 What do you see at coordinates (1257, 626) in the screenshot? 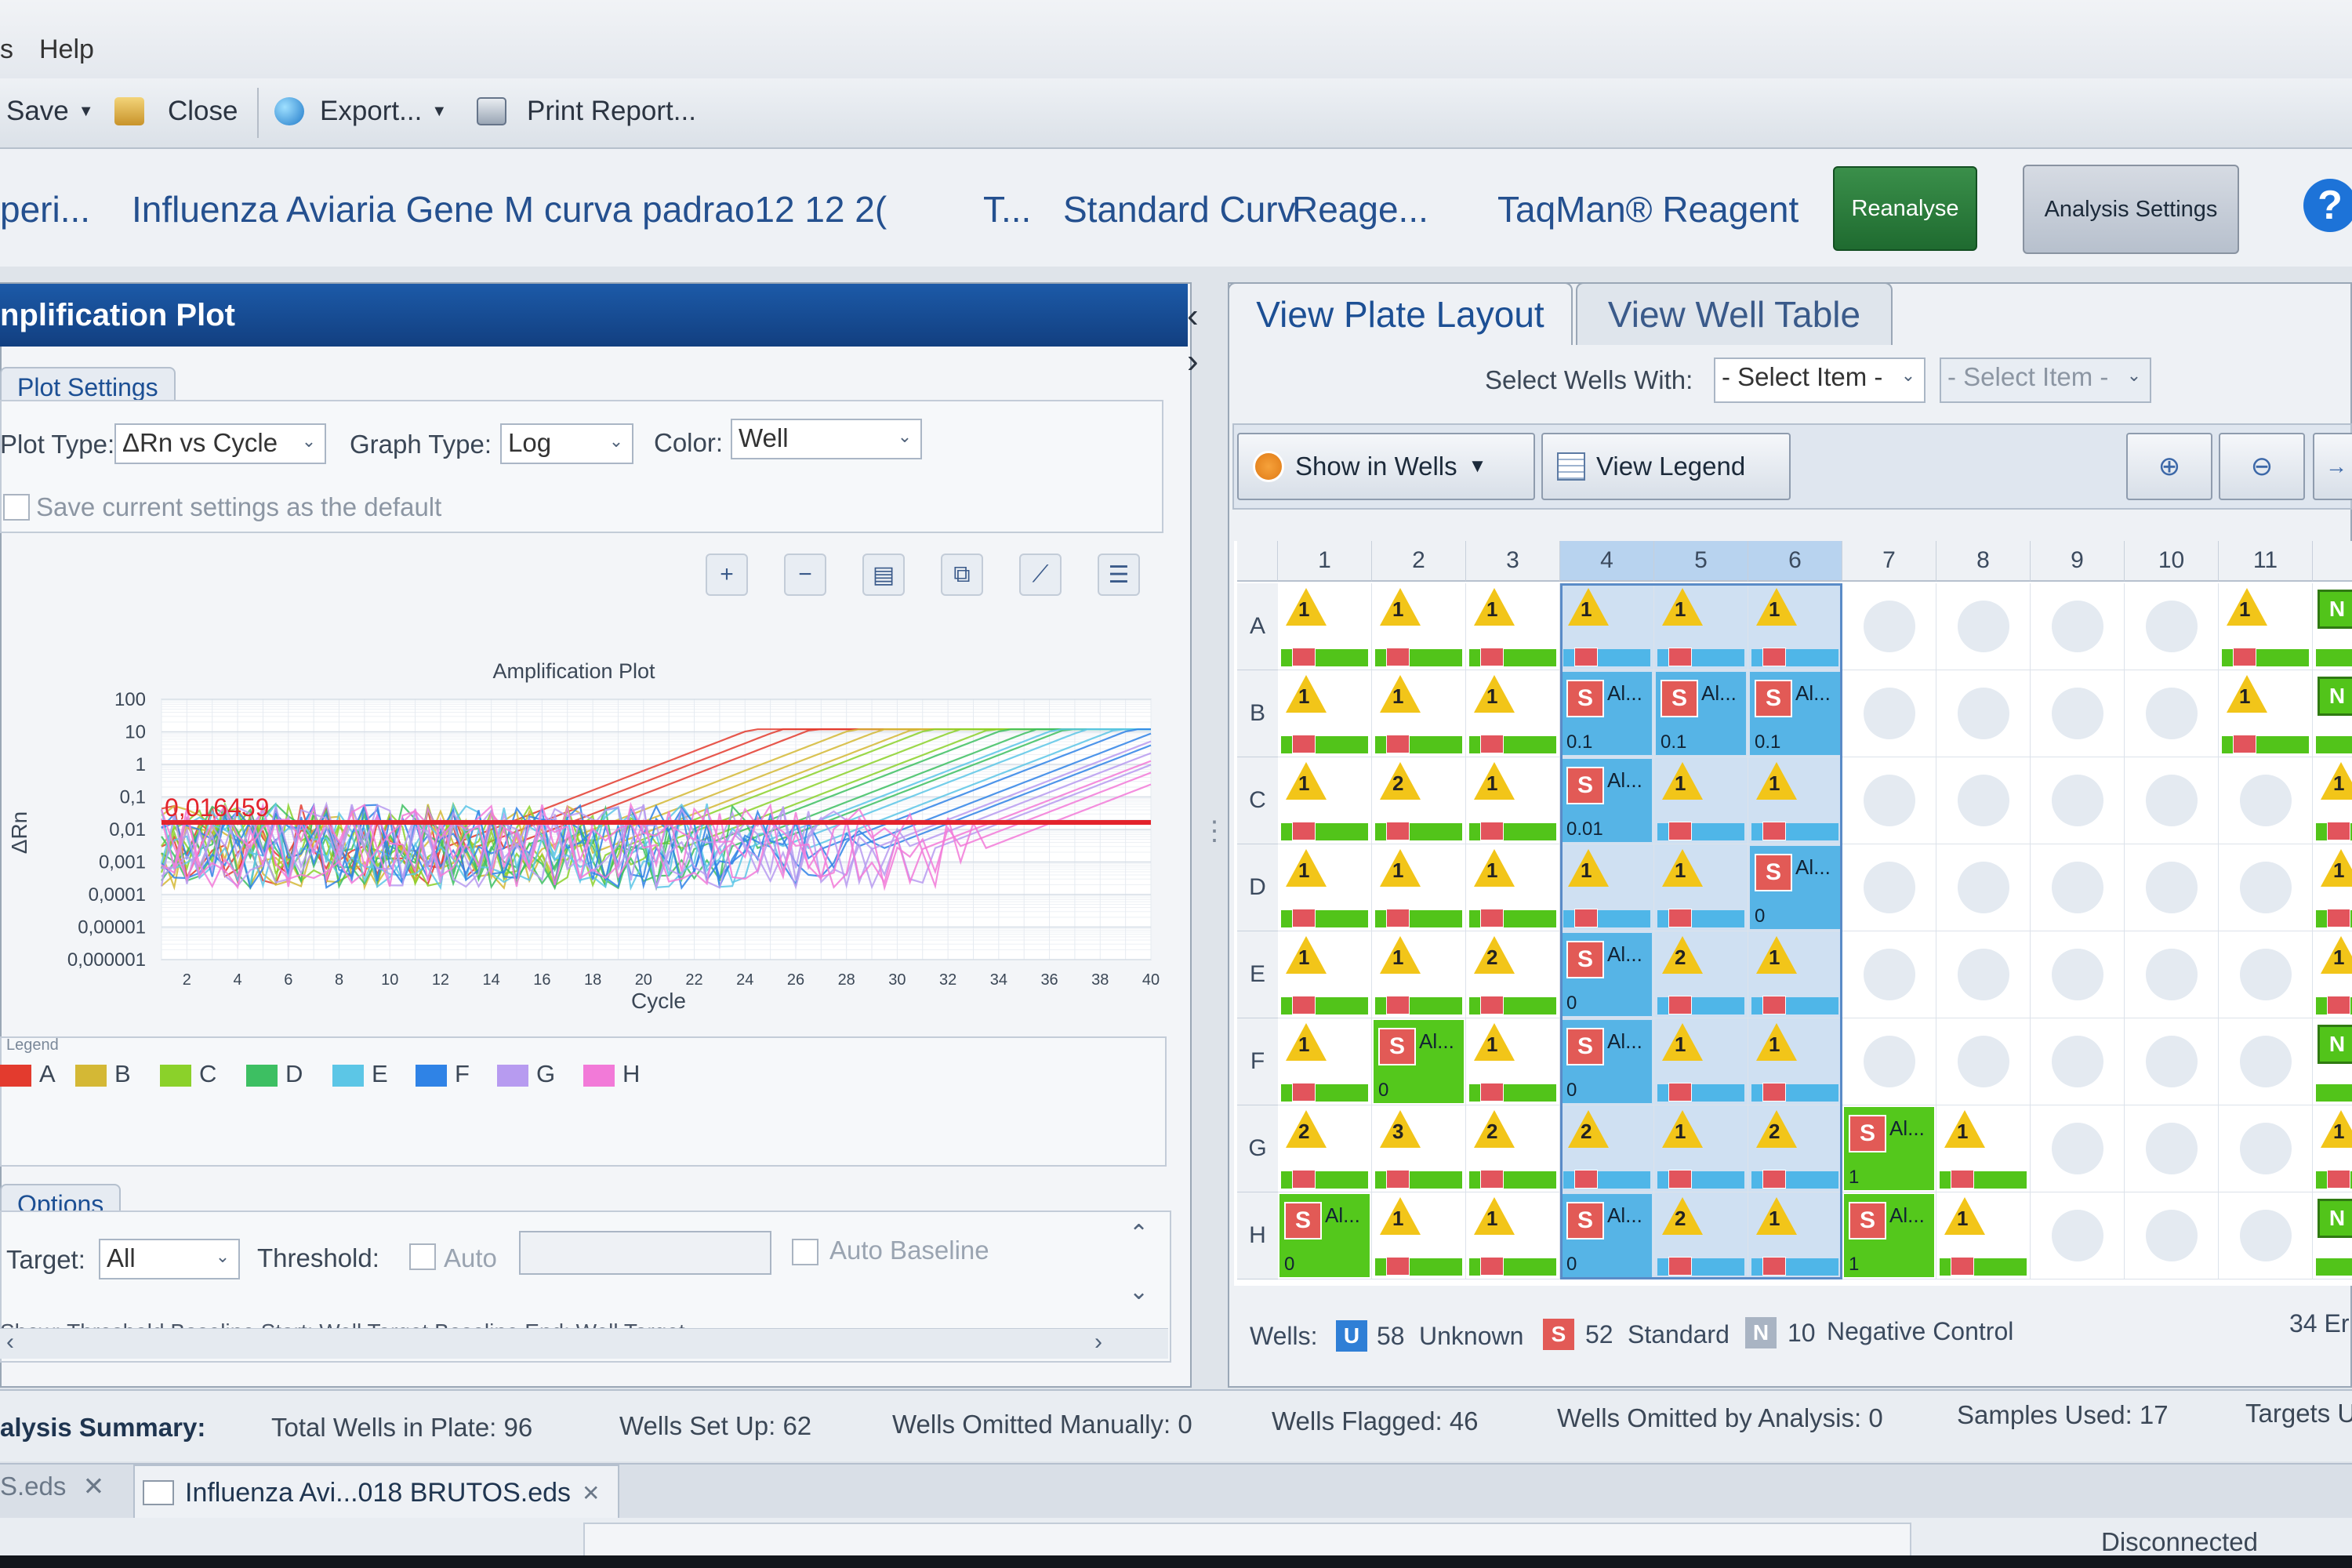
I see `row-header-A: A` at bounding box center [1257, 626].